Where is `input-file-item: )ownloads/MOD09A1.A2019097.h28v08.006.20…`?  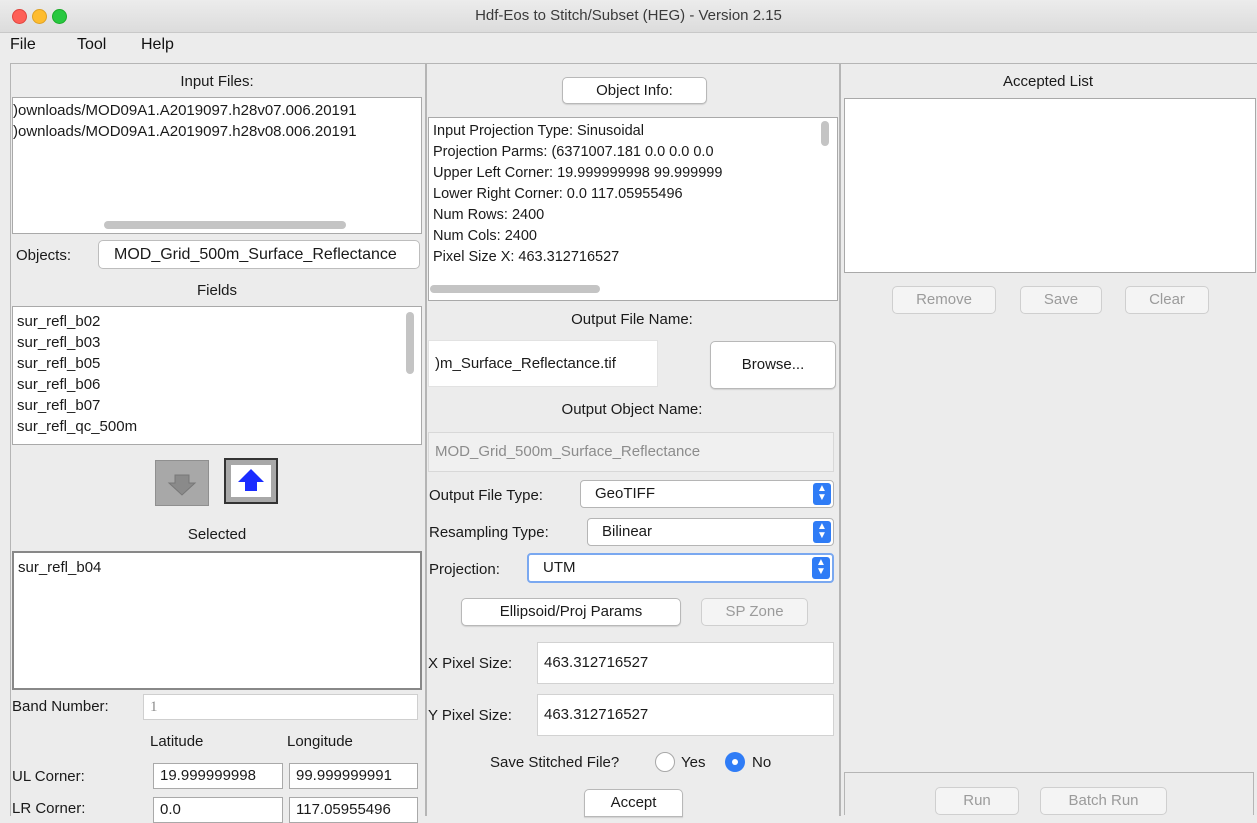
input-file-item: )ownloads/MOD09A1.A2019097.h28v08.006.20… is located at coordinates (217, 131).